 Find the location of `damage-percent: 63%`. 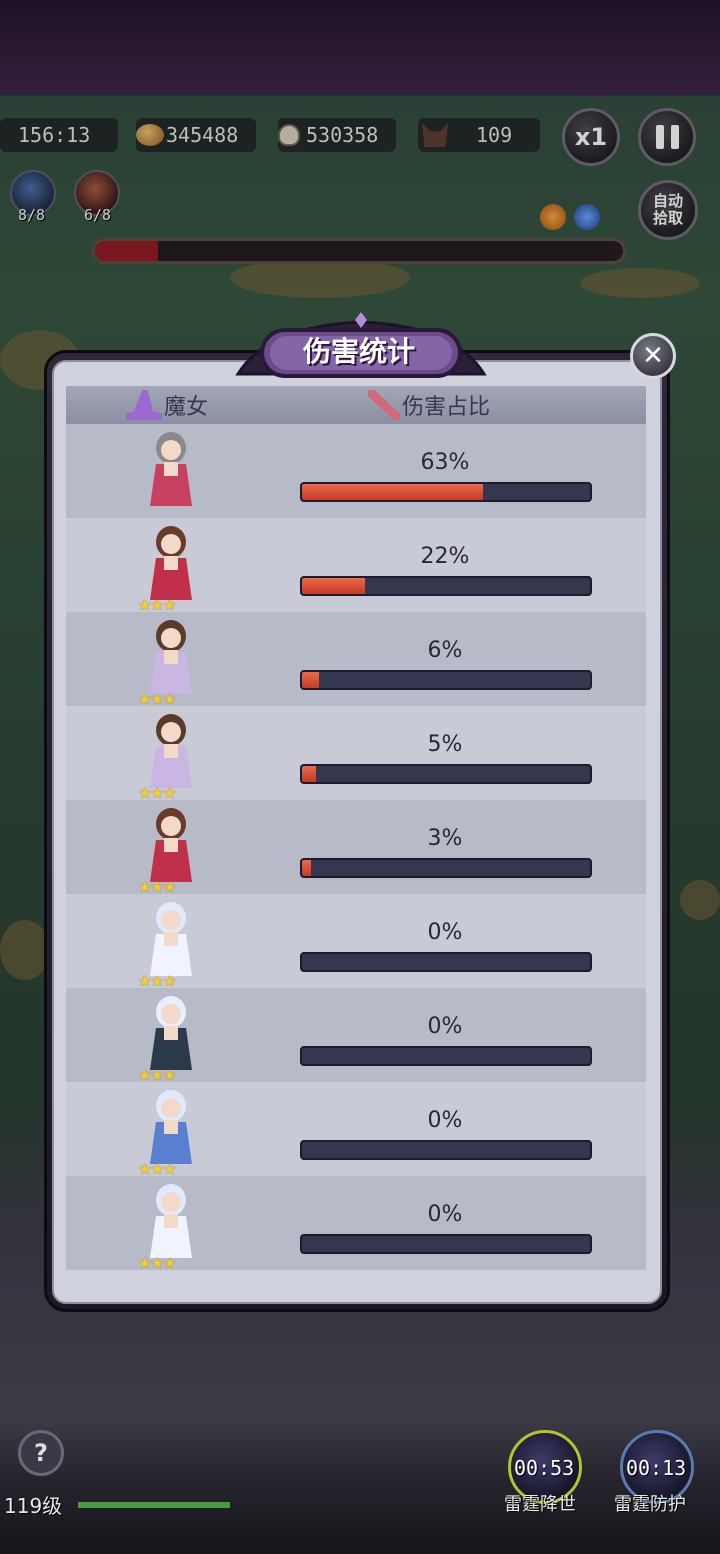

damage-percent: 63% is located at coordinates (445, 462).